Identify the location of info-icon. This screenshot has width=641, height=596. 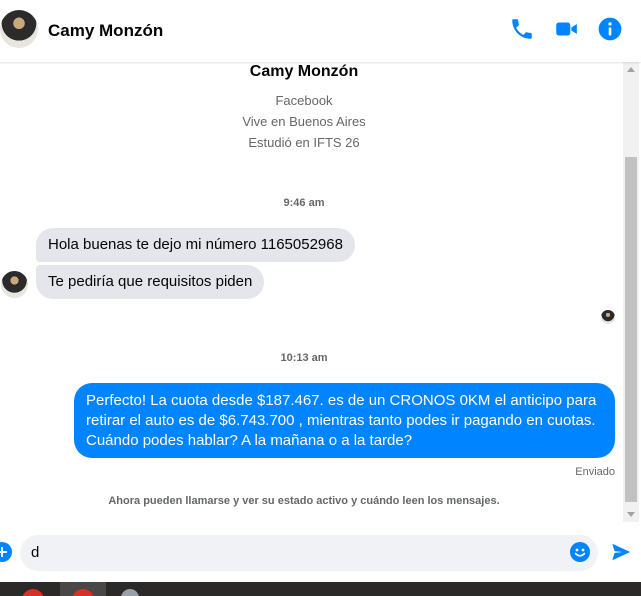
(610, 29).